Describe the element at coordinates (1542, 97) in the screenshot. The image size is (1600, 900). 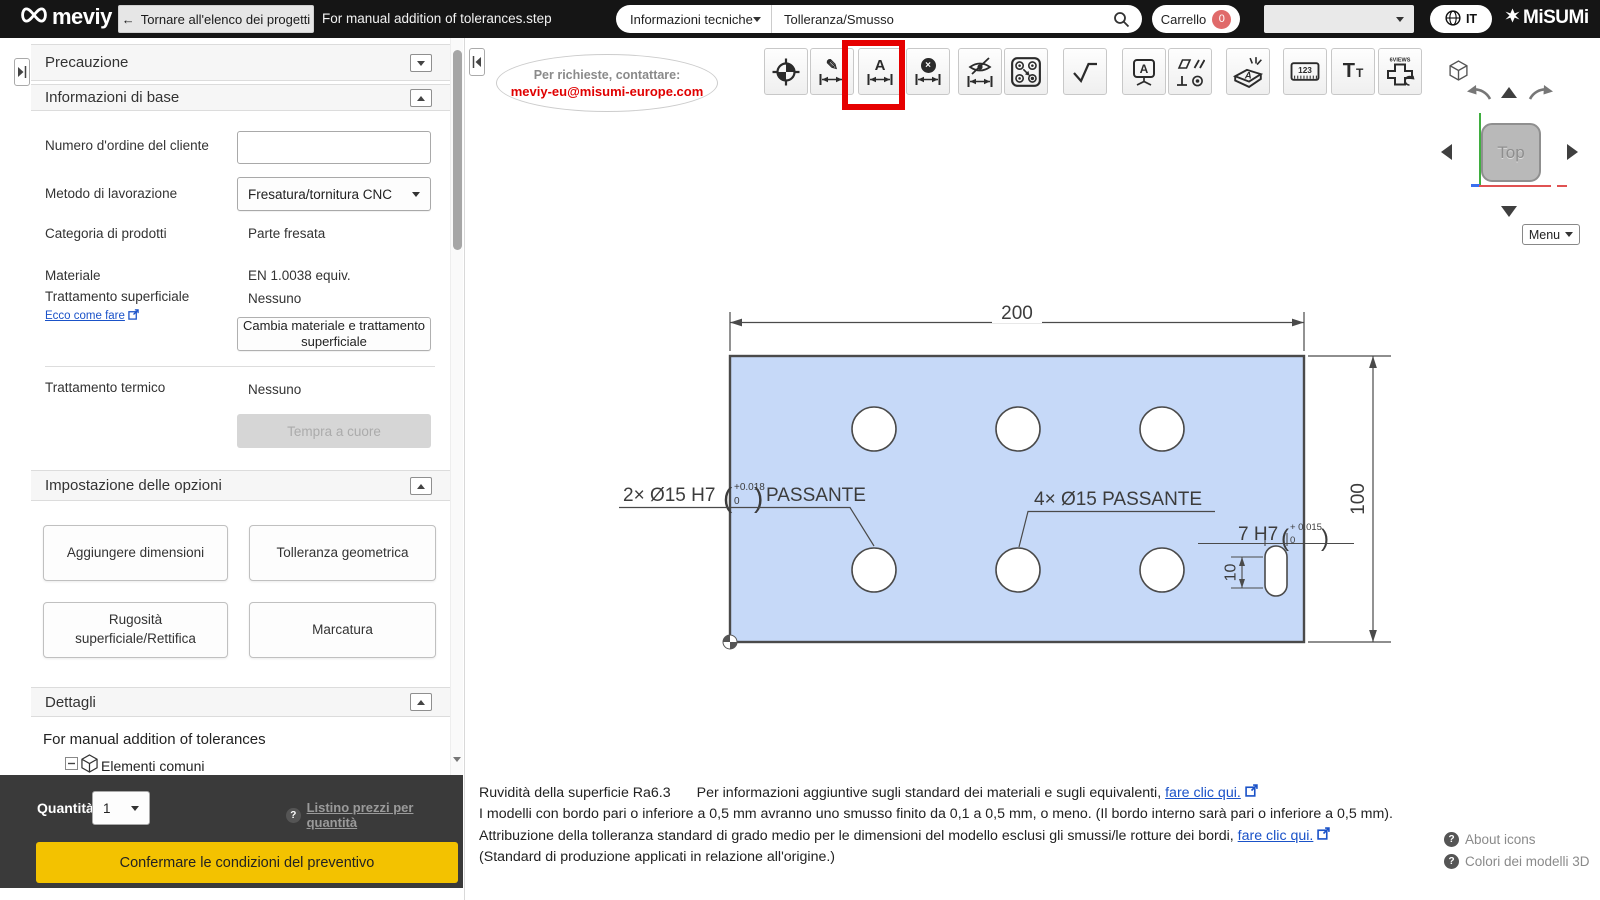
I see `rotate-right-icon` at that location.